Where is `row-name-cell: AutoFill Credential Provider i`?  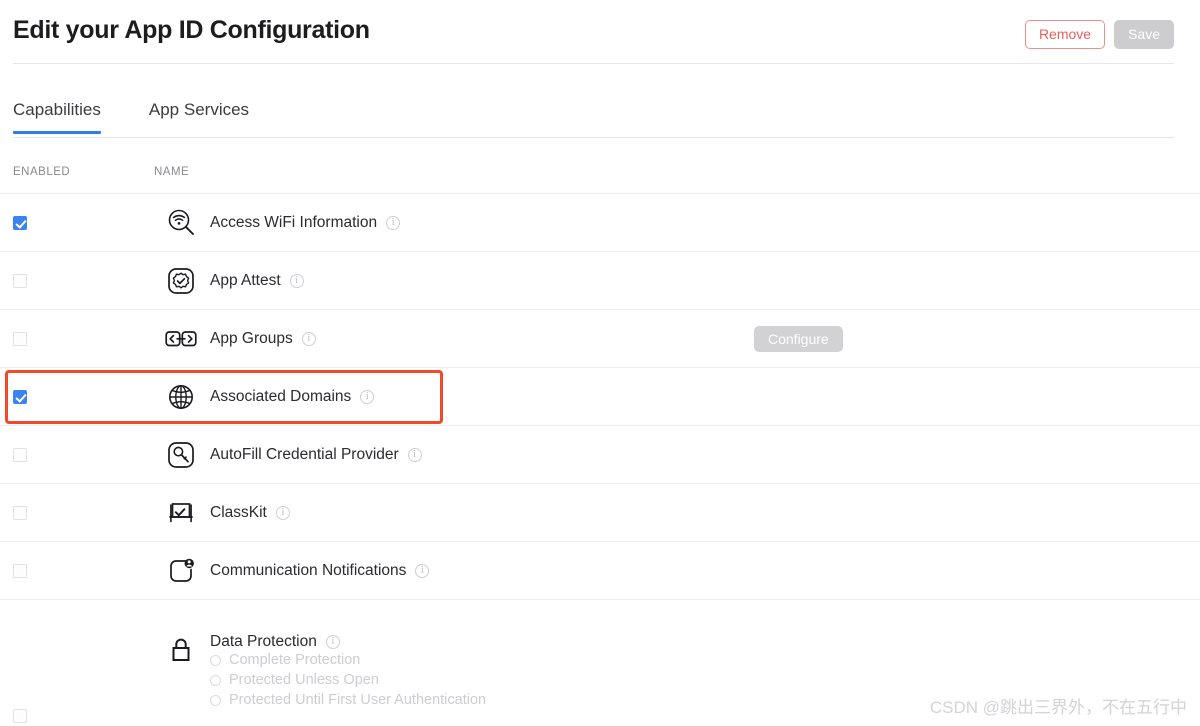
row-name-cell: AutoFill Credential Provider i is located at coordinates (316, 455).